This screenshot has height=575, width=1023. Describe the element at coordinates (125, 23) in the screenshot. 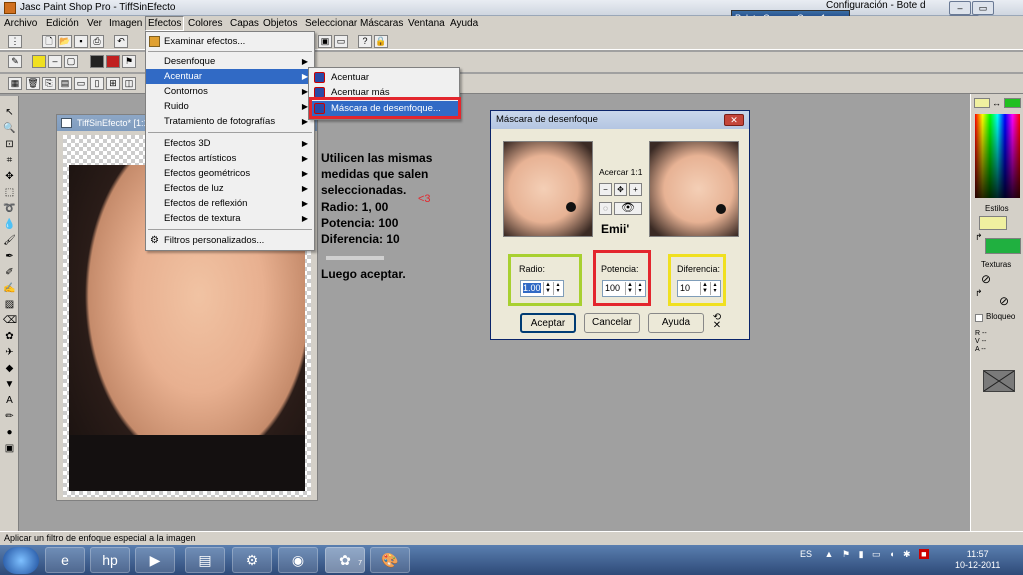

I see `menu-imagen: Imagen` at that location.